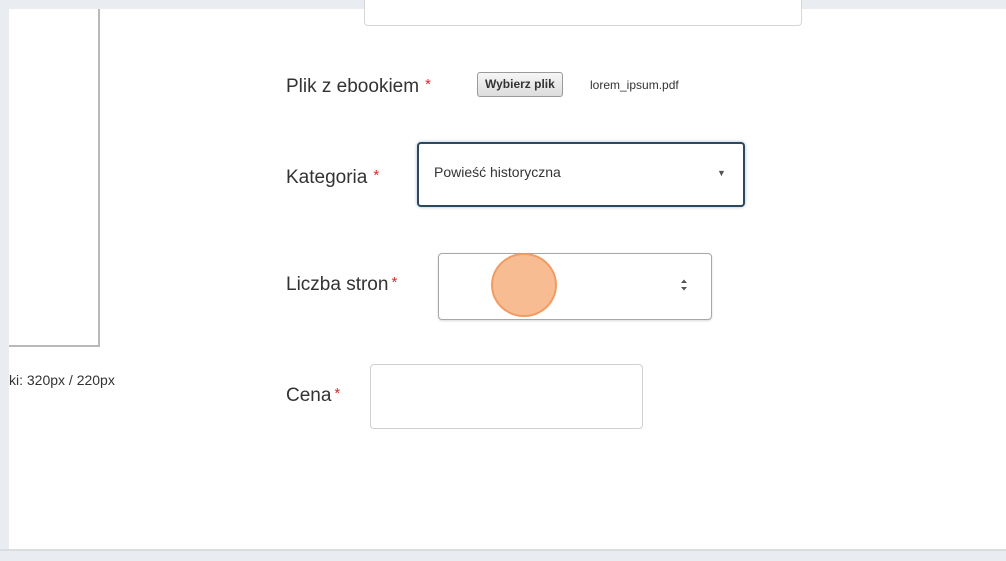 Image resolution: width=1006 pixels, height=561 pixels. What do you see at coordinates (583, 13) in the screenshot?
I see `previous-text-input` at bounding box center [583, 13].